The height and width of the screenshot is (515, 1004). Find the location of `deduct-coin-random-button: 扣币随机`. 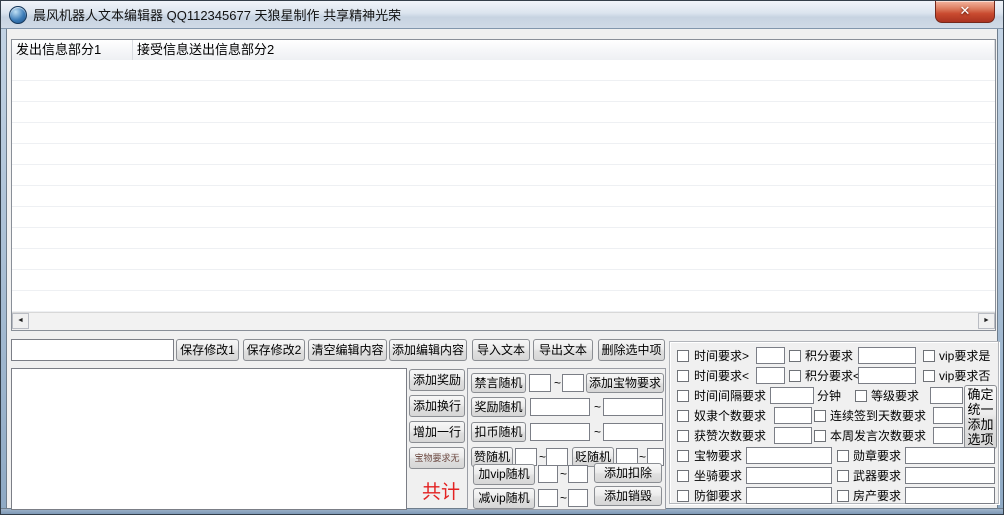

deduct-coin-random-button: 扣币随机 is located at coordinates (498, 432).